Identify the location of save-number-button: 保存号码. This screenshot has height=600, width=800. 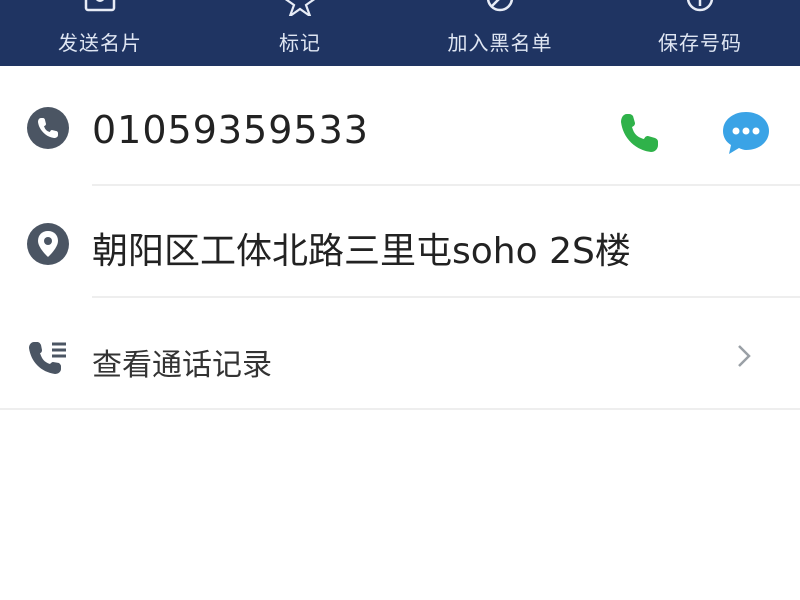
(700, 33).